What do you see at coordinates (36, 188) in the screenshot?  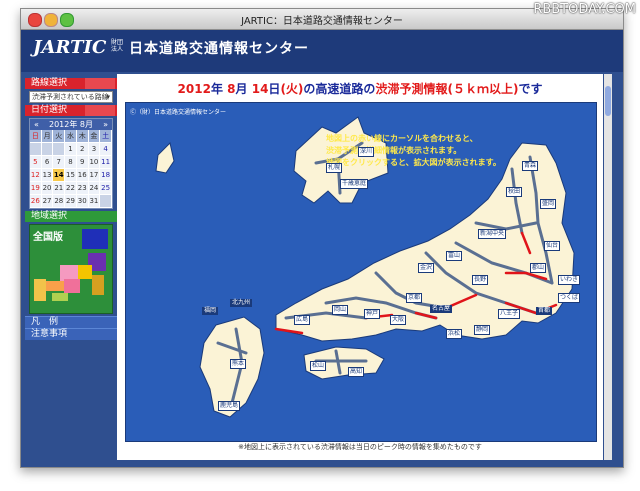 I see `calendar-day: 19` at bounding box center [36, 188].